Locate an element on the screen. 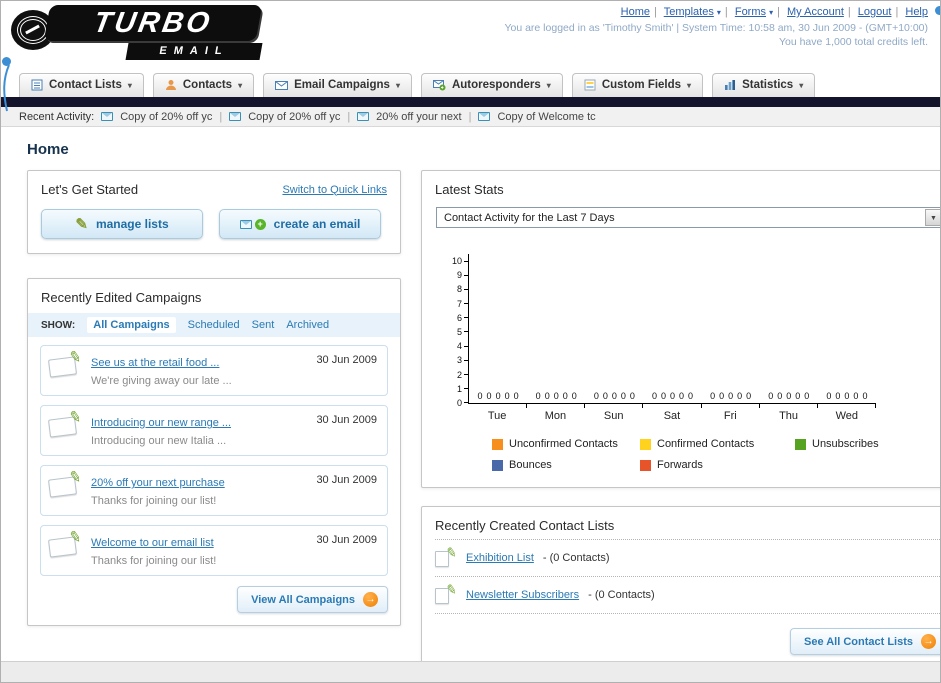  get-started-title: Let's Get Started is located at coordinates (90, 189).